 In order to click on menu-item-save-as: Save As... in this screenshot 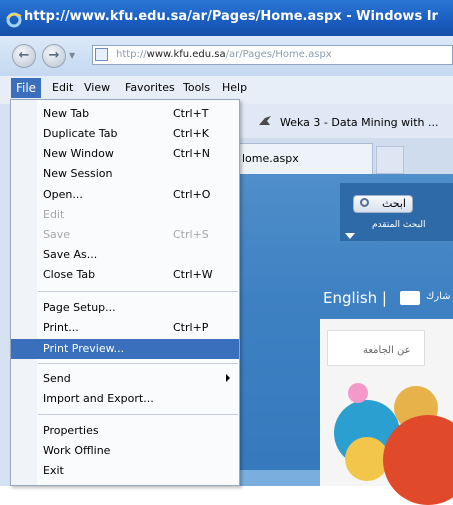, I will do `click(125, 255)`.